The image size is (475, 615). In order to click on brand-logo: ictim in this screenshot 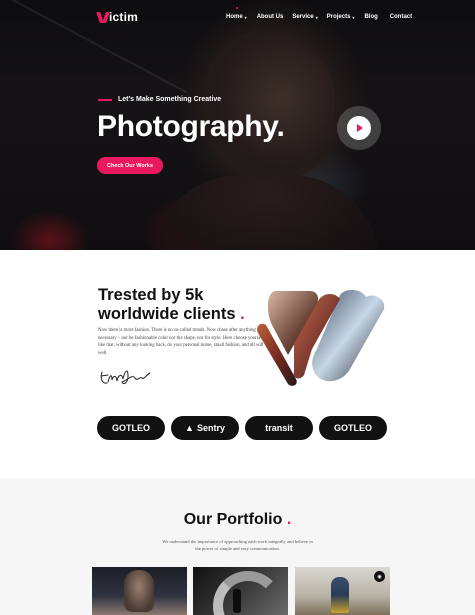, I will do `click(118, 17)`.